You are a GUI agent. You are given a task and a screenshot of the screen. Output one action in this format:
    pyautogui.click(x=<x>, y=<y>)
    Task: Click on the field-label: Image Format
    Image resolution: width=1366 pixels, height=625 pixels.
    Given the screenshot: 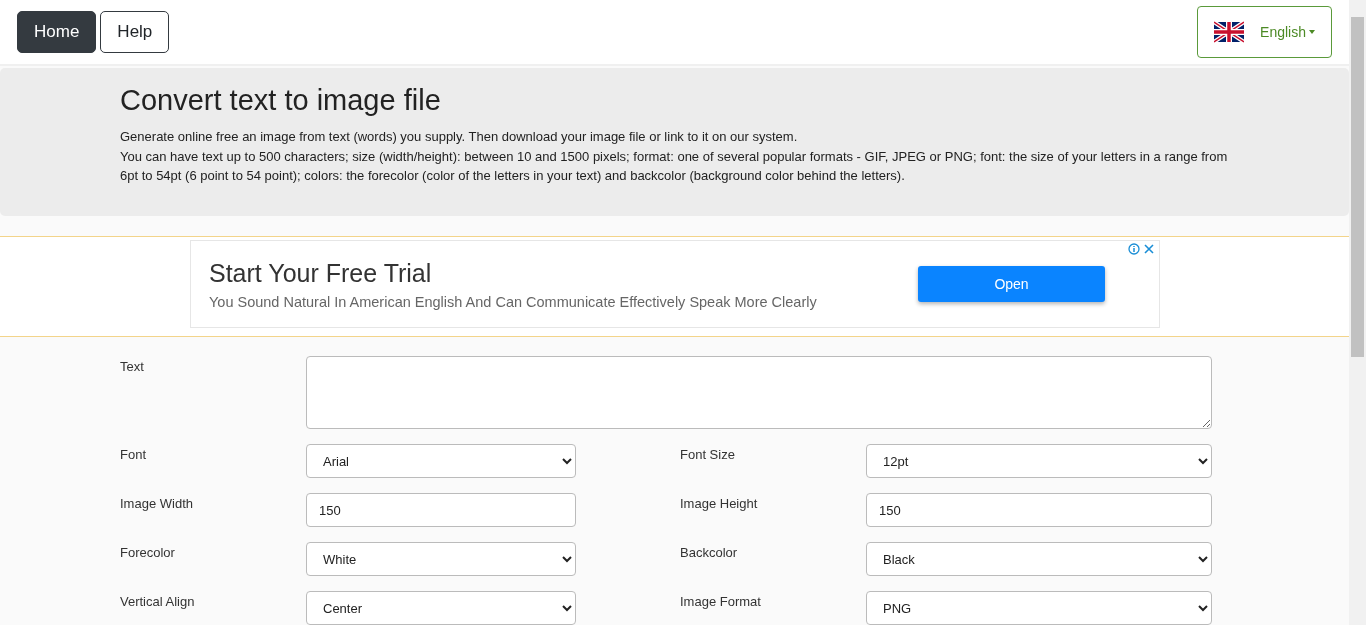 What is the action you would take?
    pyautogui.click(x=721, y=602)
    